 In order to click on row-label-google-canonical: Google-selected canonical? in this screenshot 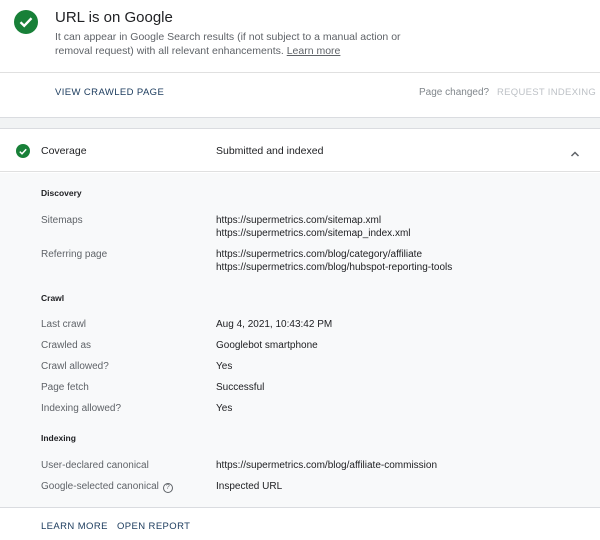, I will do `click(107, 487)`.